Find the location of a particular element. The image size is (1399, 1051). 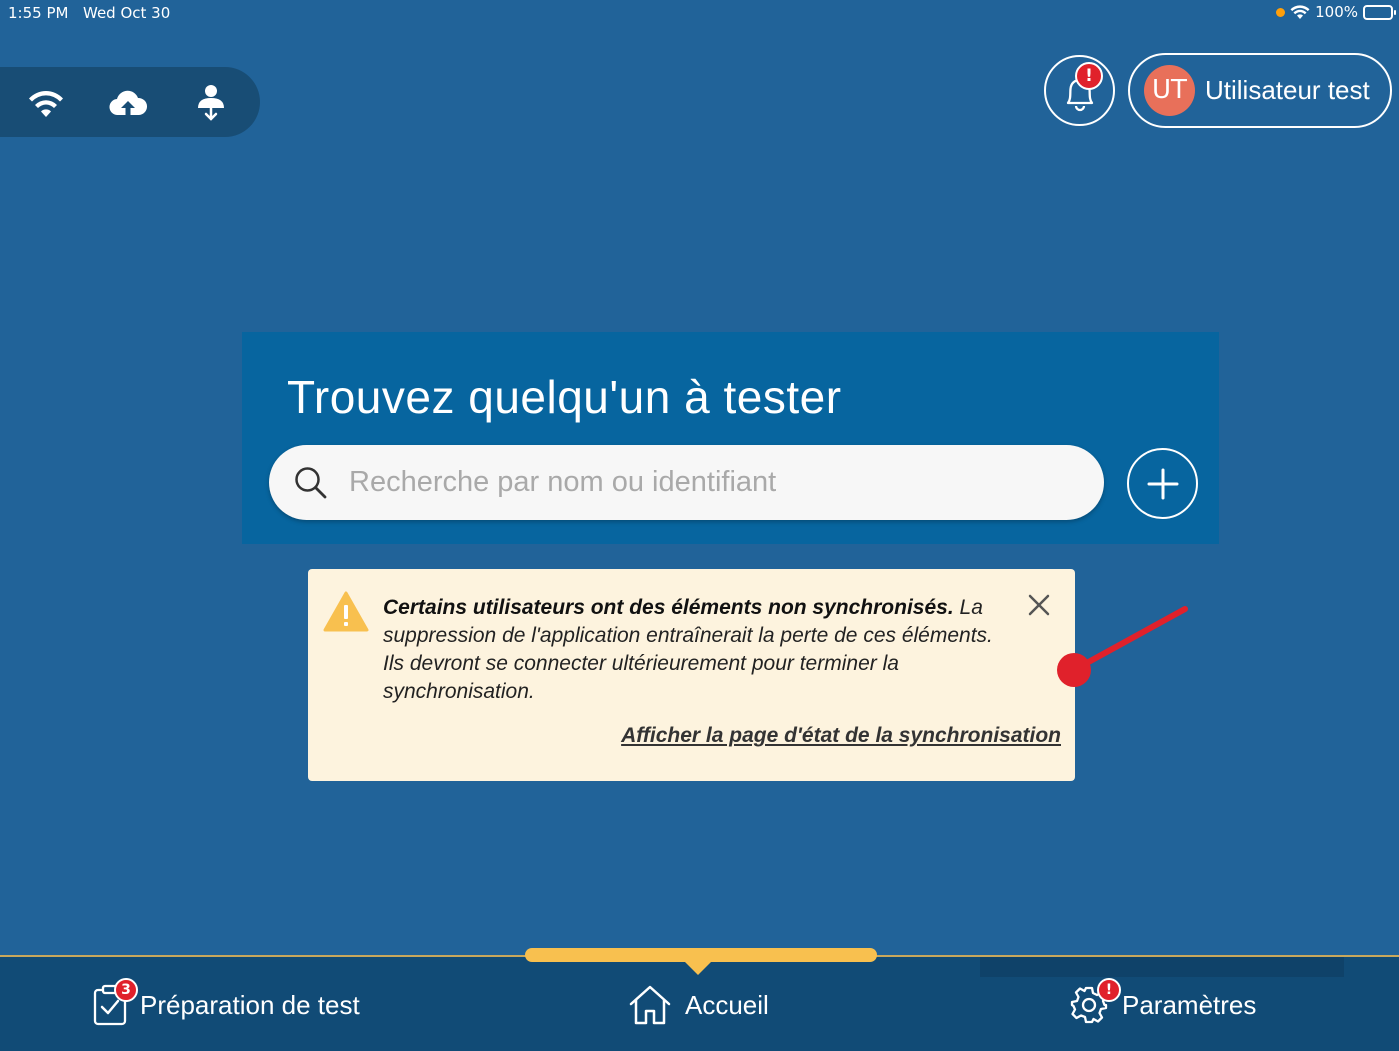

tab-label: Paramètres is located at coordinates (1189, 1004).